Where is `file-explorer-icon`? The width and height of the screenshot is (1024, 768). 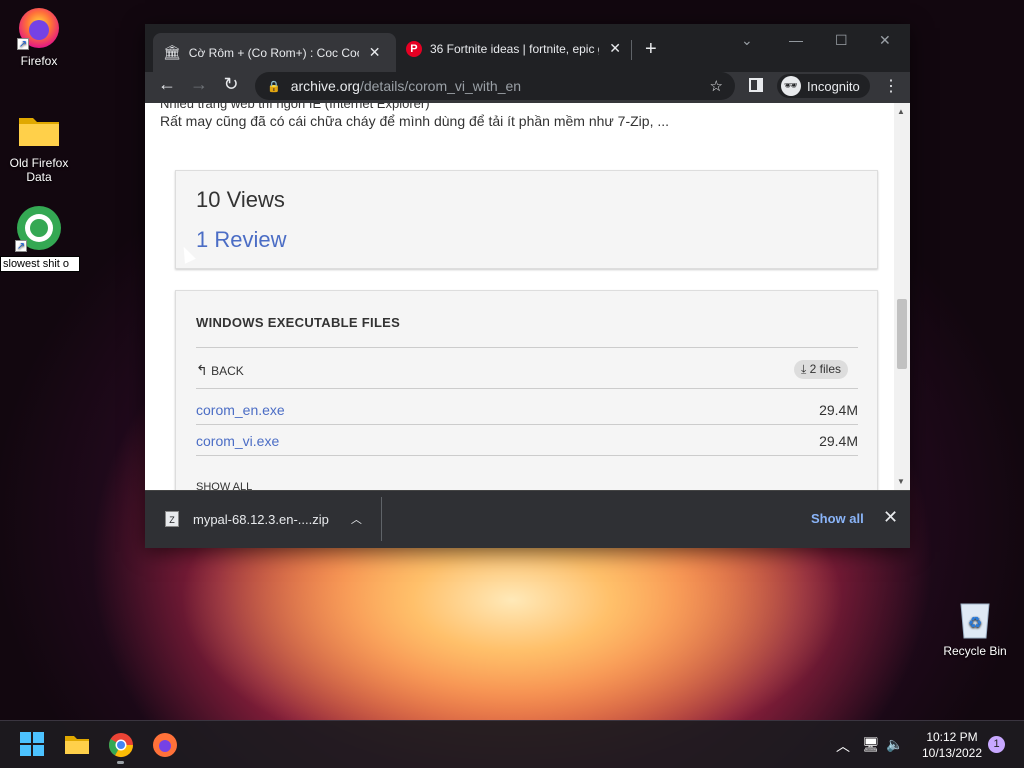
file-explorer-icon is located at coordinates (77, 745).